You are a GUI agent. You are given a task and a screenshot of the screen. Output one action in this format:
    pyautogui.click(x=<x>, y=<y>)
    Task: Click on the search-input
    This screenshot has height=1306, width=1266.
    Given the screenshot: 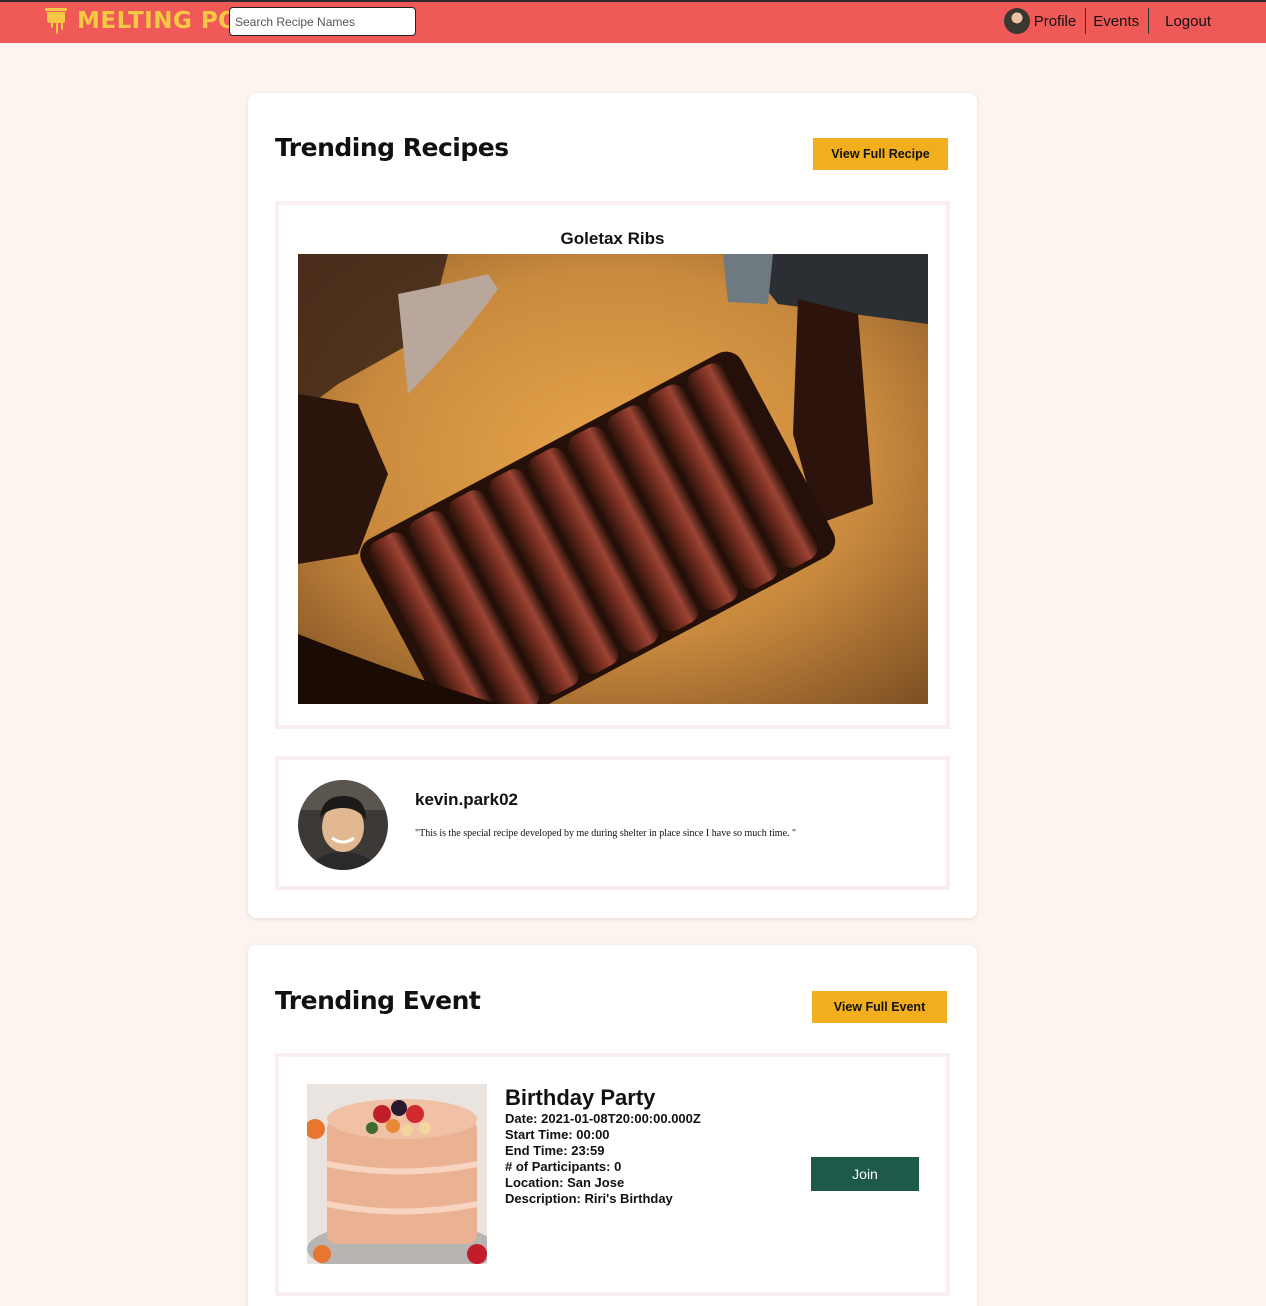 What is the action you would take?
    pyautogui.click(x=322, y=21)
    